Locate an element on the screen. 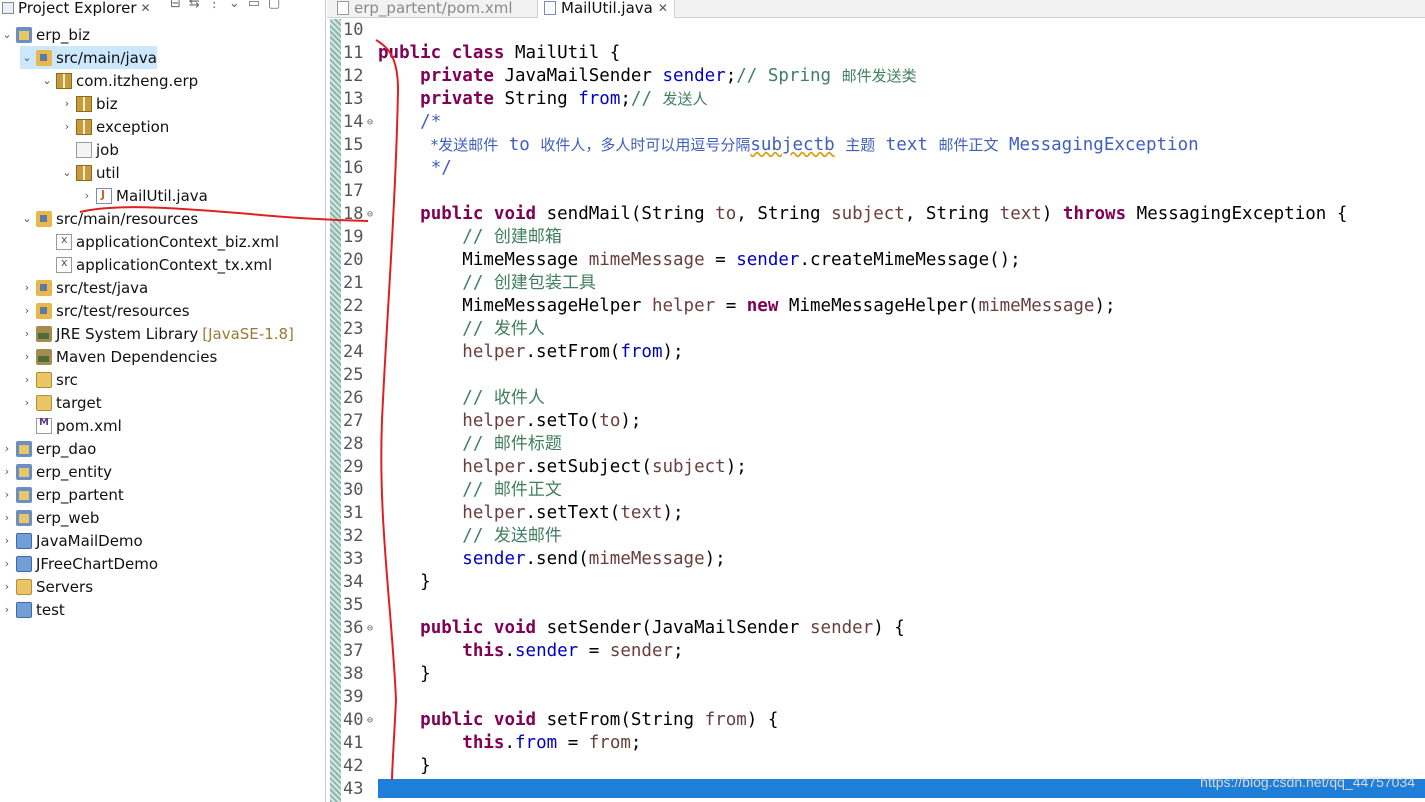  code-line: 39 is located at coordinates (876, 697).